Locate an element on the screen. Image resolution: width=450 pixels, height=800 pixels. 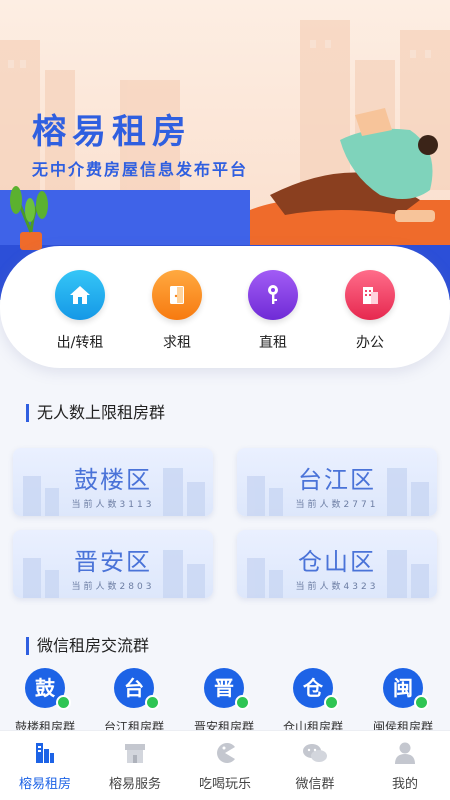
quick-action-label: 直租 is located at coordinates (273, 343).